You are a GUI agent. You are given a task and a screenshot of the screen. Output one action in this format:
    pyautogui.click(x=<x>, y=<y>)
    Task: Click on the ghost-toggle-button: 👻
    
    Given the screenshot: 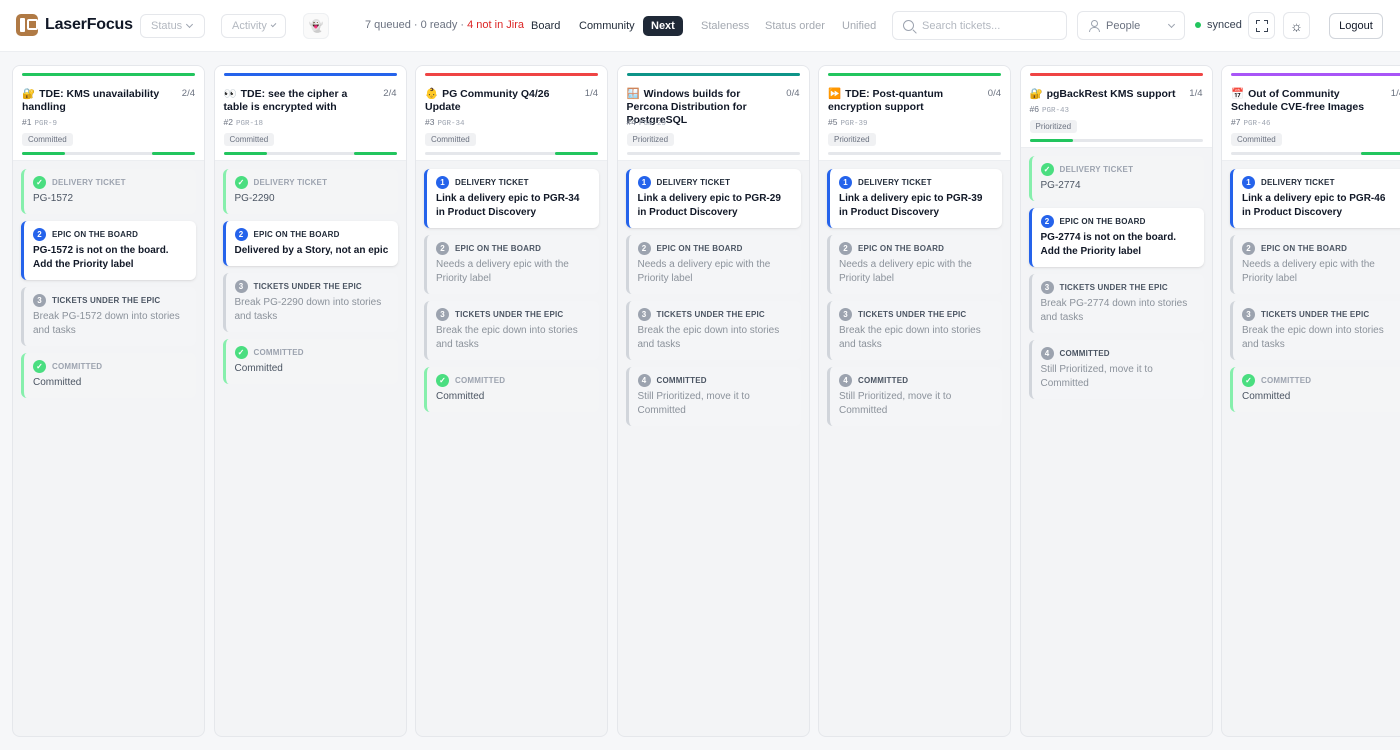 What is the action you would take?
    pyautogui.click(x=316, y=26)
    